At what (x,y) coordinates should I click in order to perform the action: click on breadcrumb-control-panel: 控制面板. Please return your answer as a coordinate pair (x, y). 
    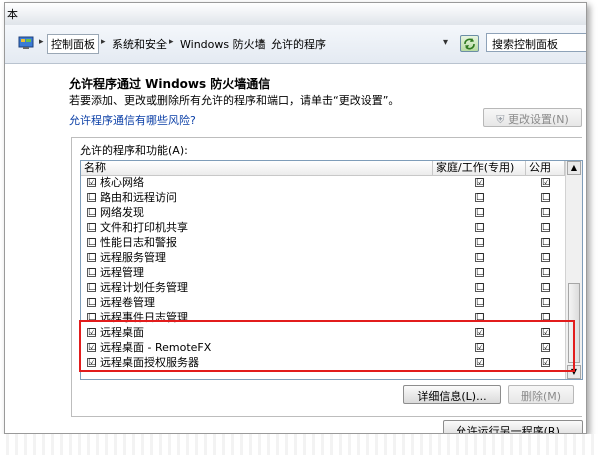
    Looking at the image, I should click on (73, 44).